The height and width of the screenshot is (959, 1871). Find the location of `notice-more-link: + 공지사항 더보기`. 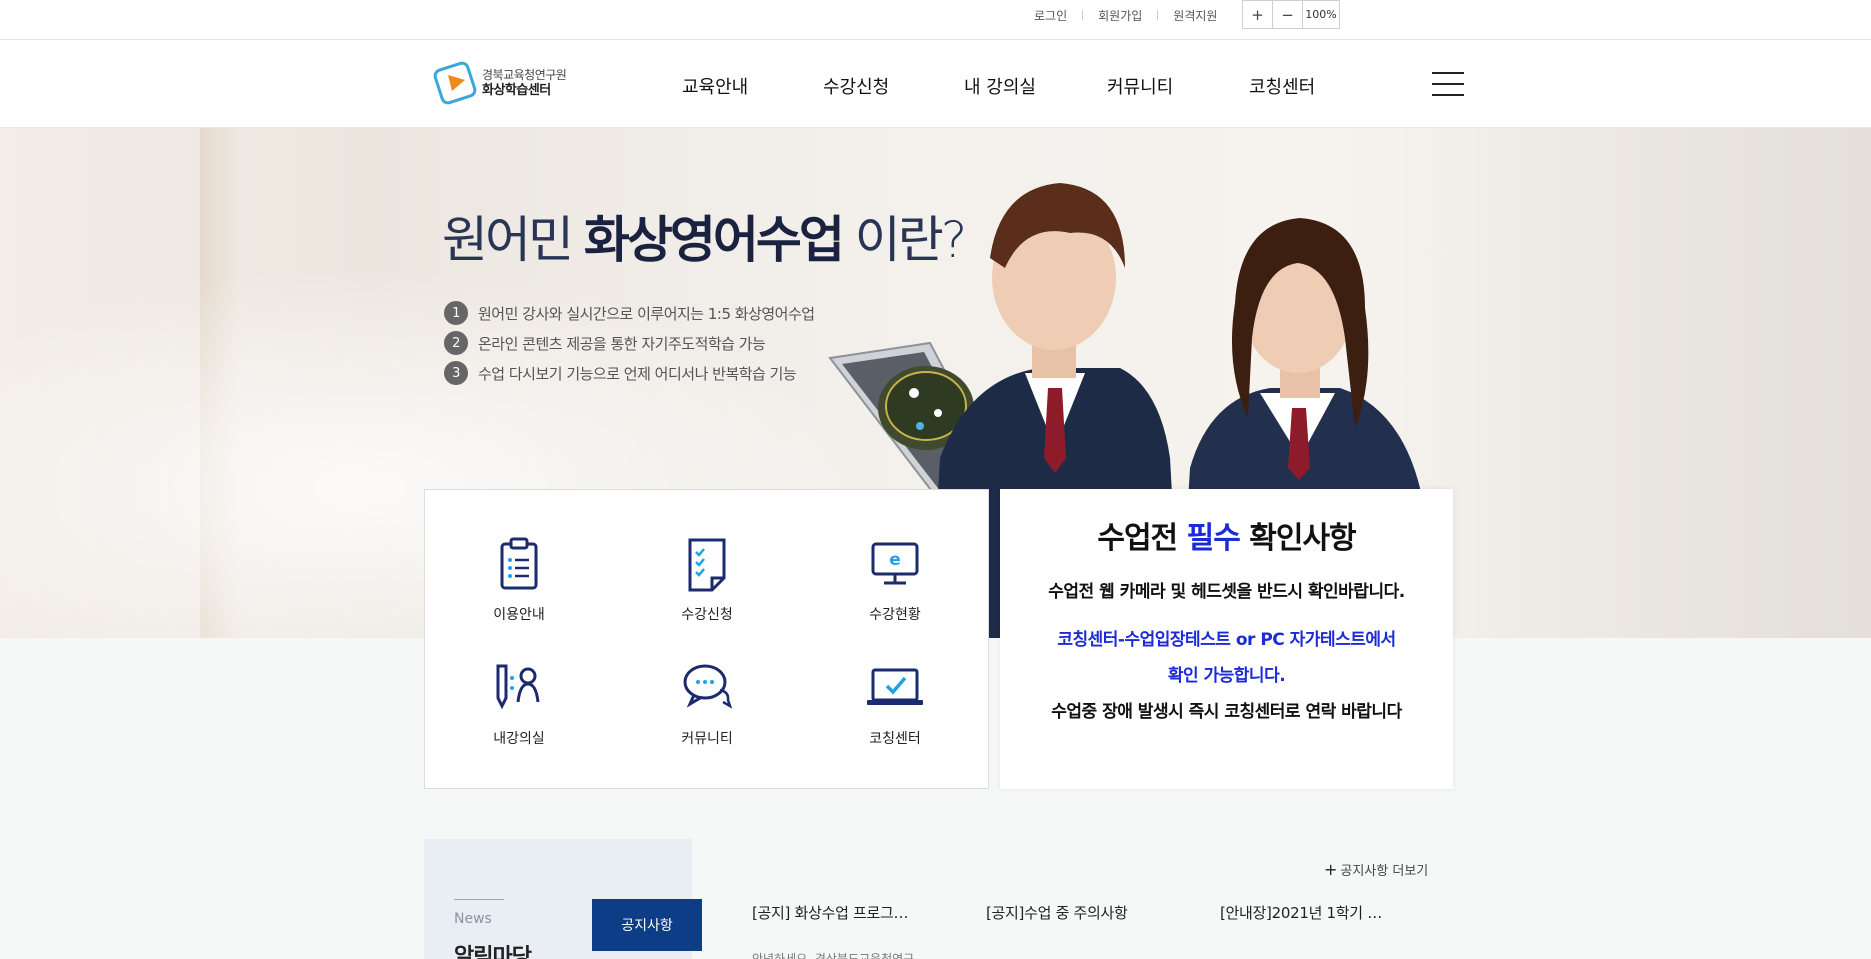

notice-more-link: + 공지사항 더보기 is located at coordinates (1376, 869).